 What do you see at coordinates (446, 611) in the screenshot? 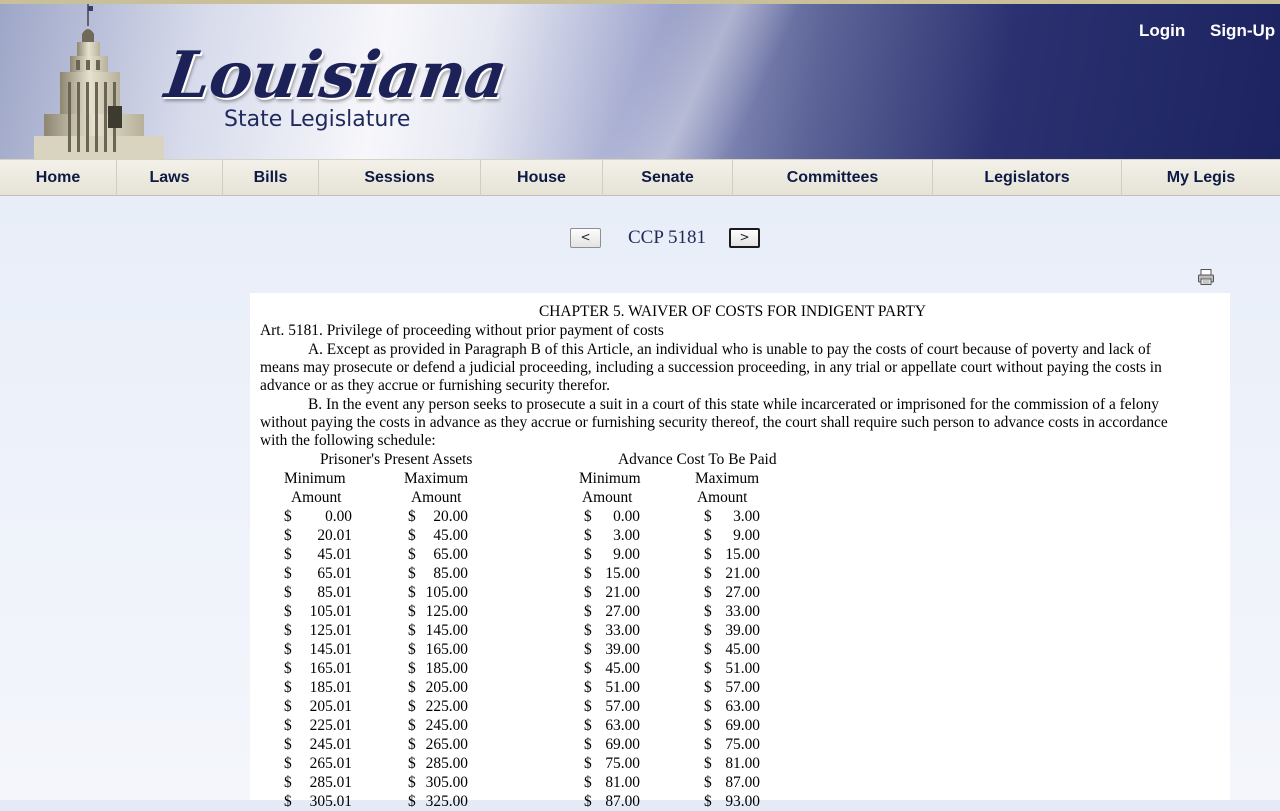
I see `table-cell-amount: 125.00` at bounding box center [446, 611].